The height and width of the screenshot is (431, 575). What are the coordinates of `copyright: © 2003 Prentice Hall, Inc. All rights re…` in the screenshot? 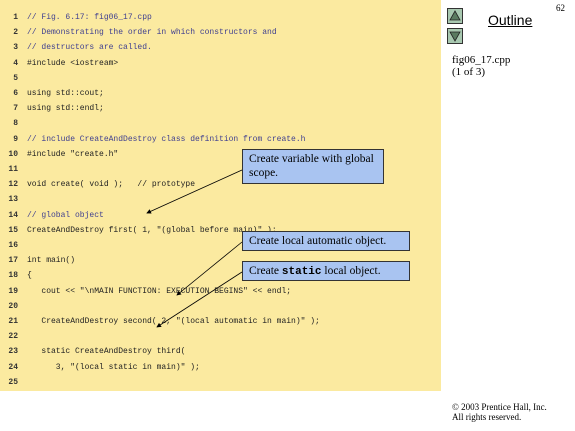 It's located at (499, 412).